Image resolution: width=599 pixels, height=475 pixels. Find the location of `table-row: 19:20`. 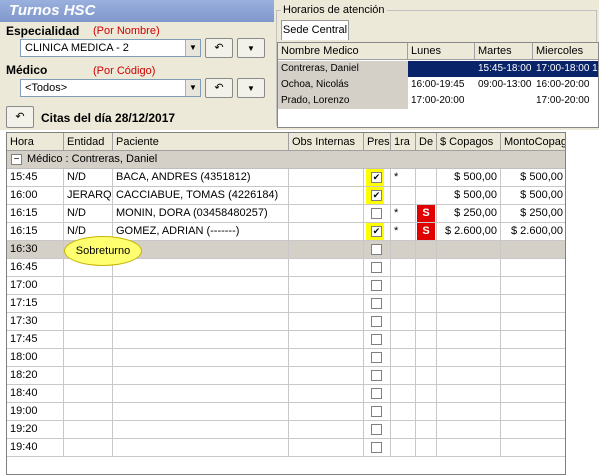

table-row: 19:20 is located at coordinates (286, 430).